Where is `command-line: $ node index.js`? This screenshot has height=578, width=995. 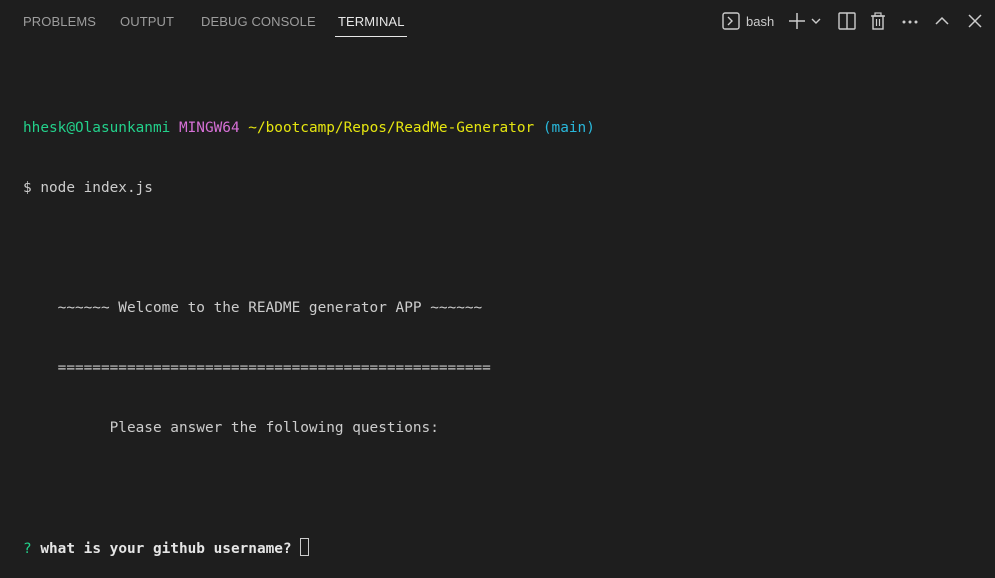 command-line: $ node index.js is located at coordinates (88, 188).